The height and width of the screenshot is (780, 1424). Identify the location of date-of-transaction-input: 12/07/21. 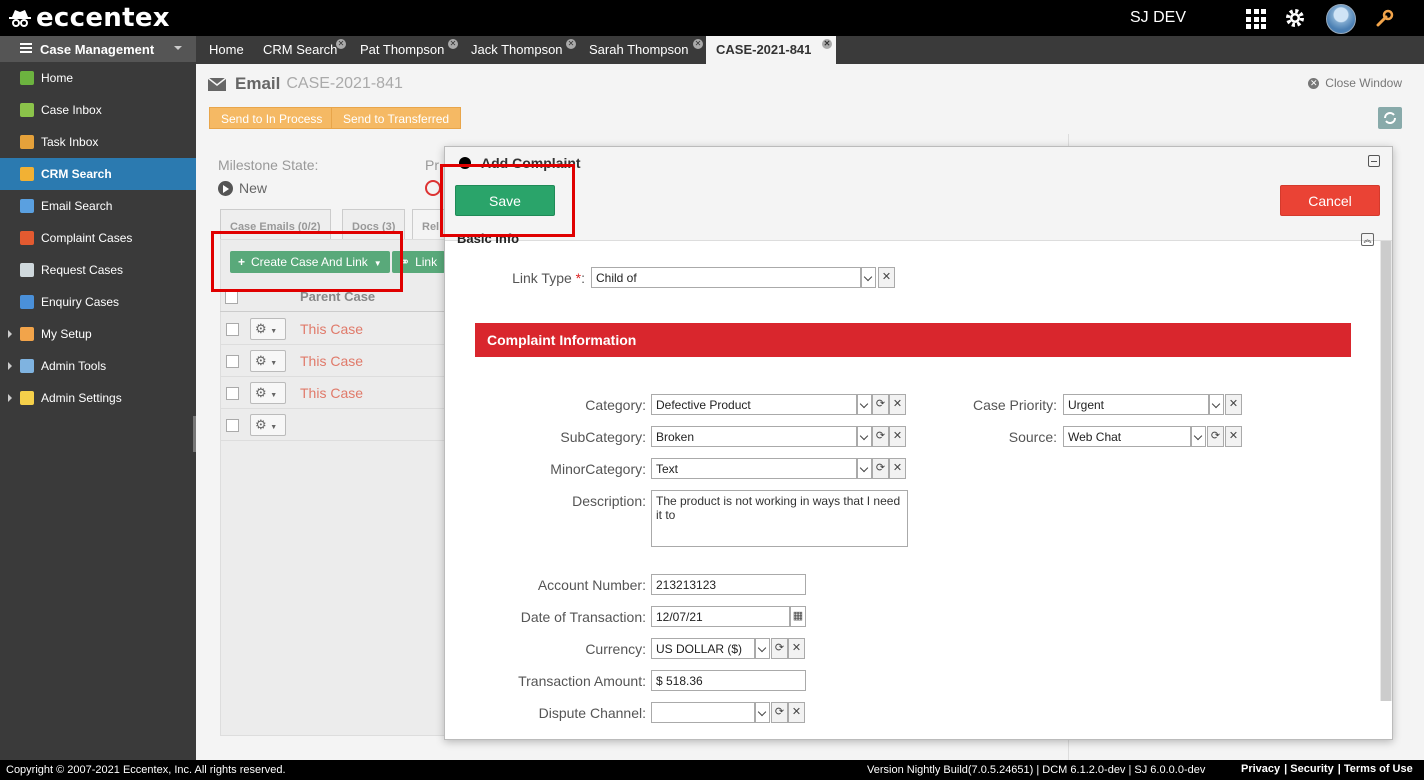
(720, 616).